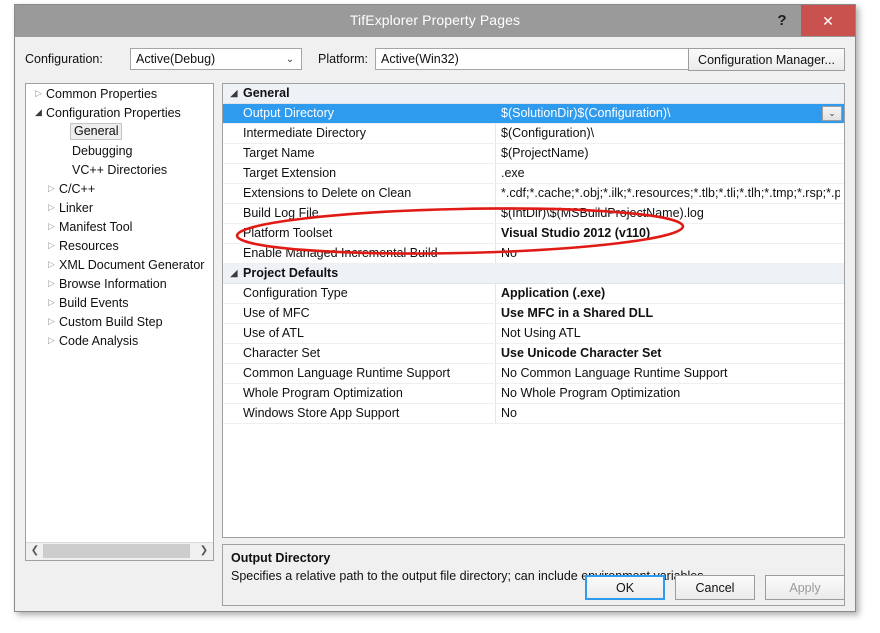 This screenshot has height=633, width=880. What do you see at coordinates (805, 587) in the screenshot?
I see `apply-button: Apply` at bounding box center [805, 587].